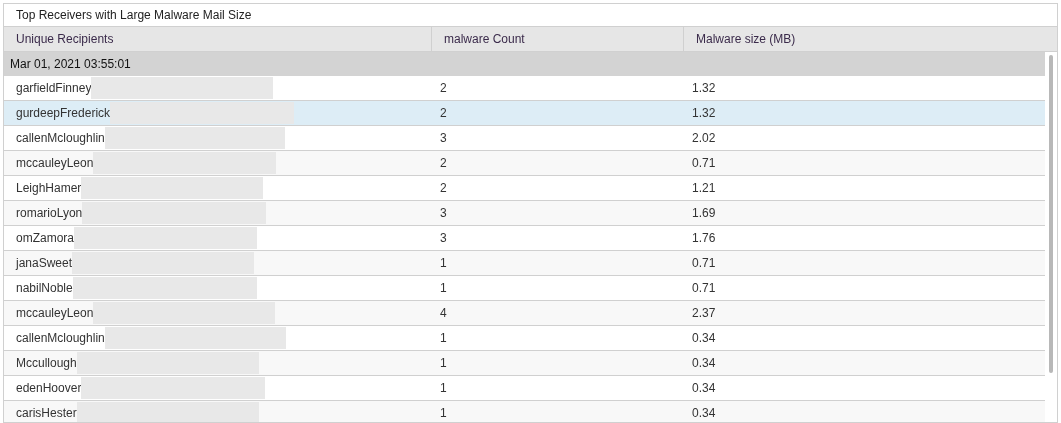 Image resolution: width=1061 pixels, height=423 pixels. Describe the element at coordinates (70, 64) in the screenshot. I see `group-label: Mar 01, 2021 03:55:01` at that location.